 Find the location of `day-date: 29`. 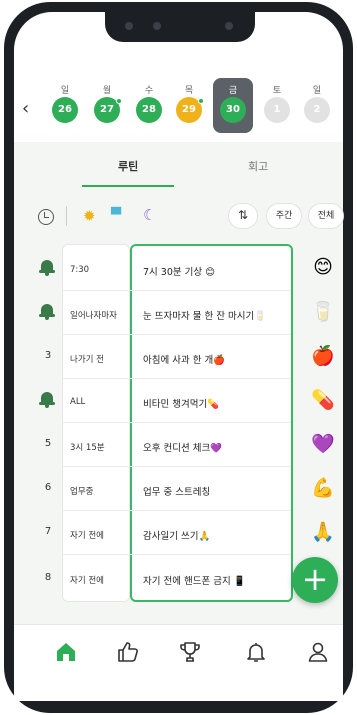

day-date: 29 is located at coordinates (190, 110).